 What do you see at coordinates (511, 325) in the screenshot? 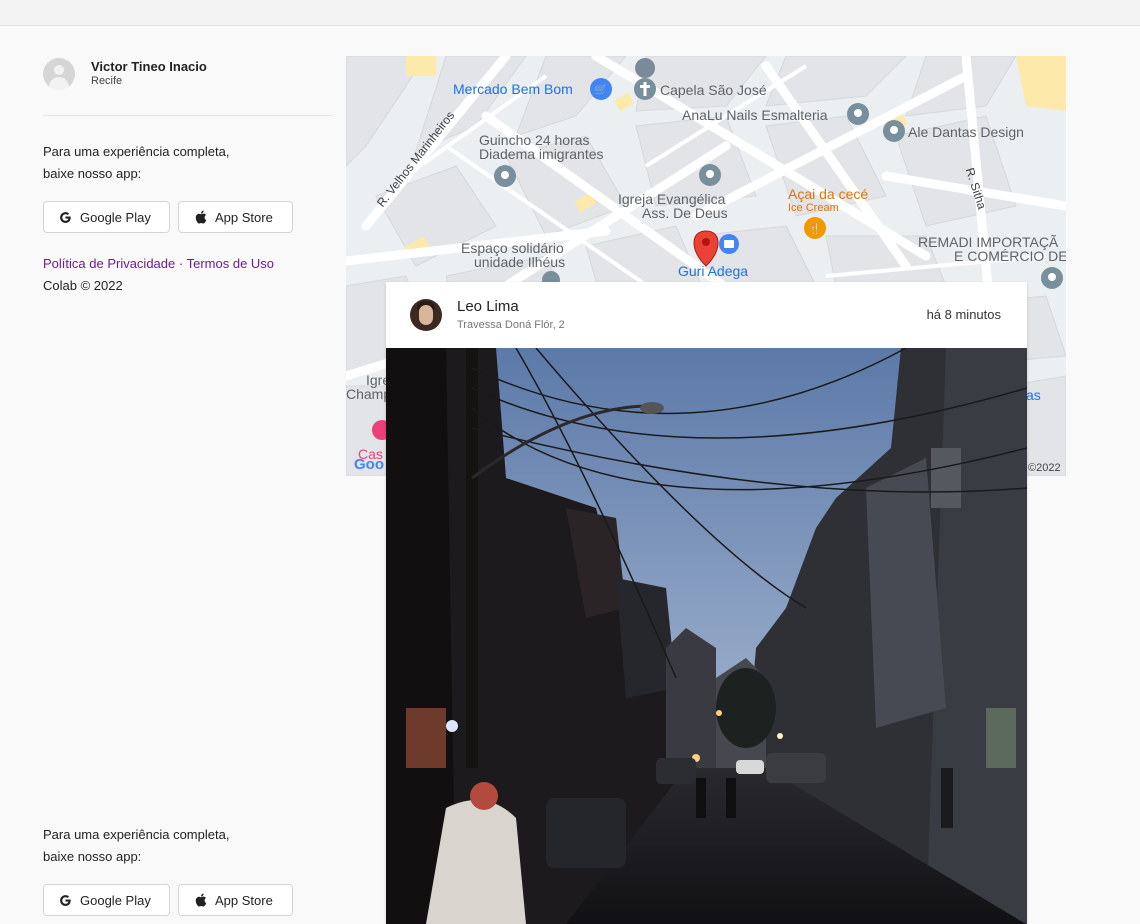
I see `post-address: Travessa Doná Flór, 2` at bounding box center [511, 325].